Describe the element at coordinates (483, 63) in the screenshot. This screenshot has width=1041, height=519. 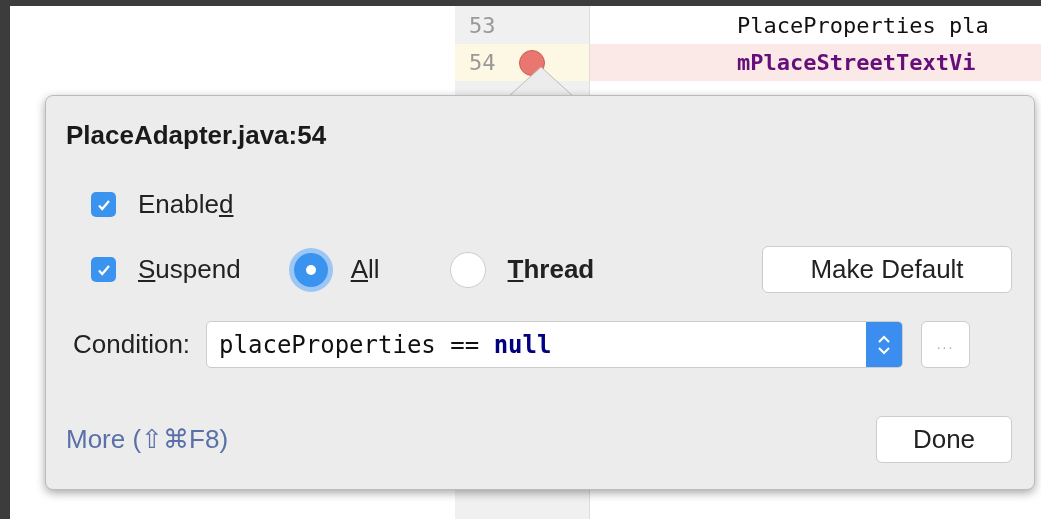
I see `line-number: 54` at that location.